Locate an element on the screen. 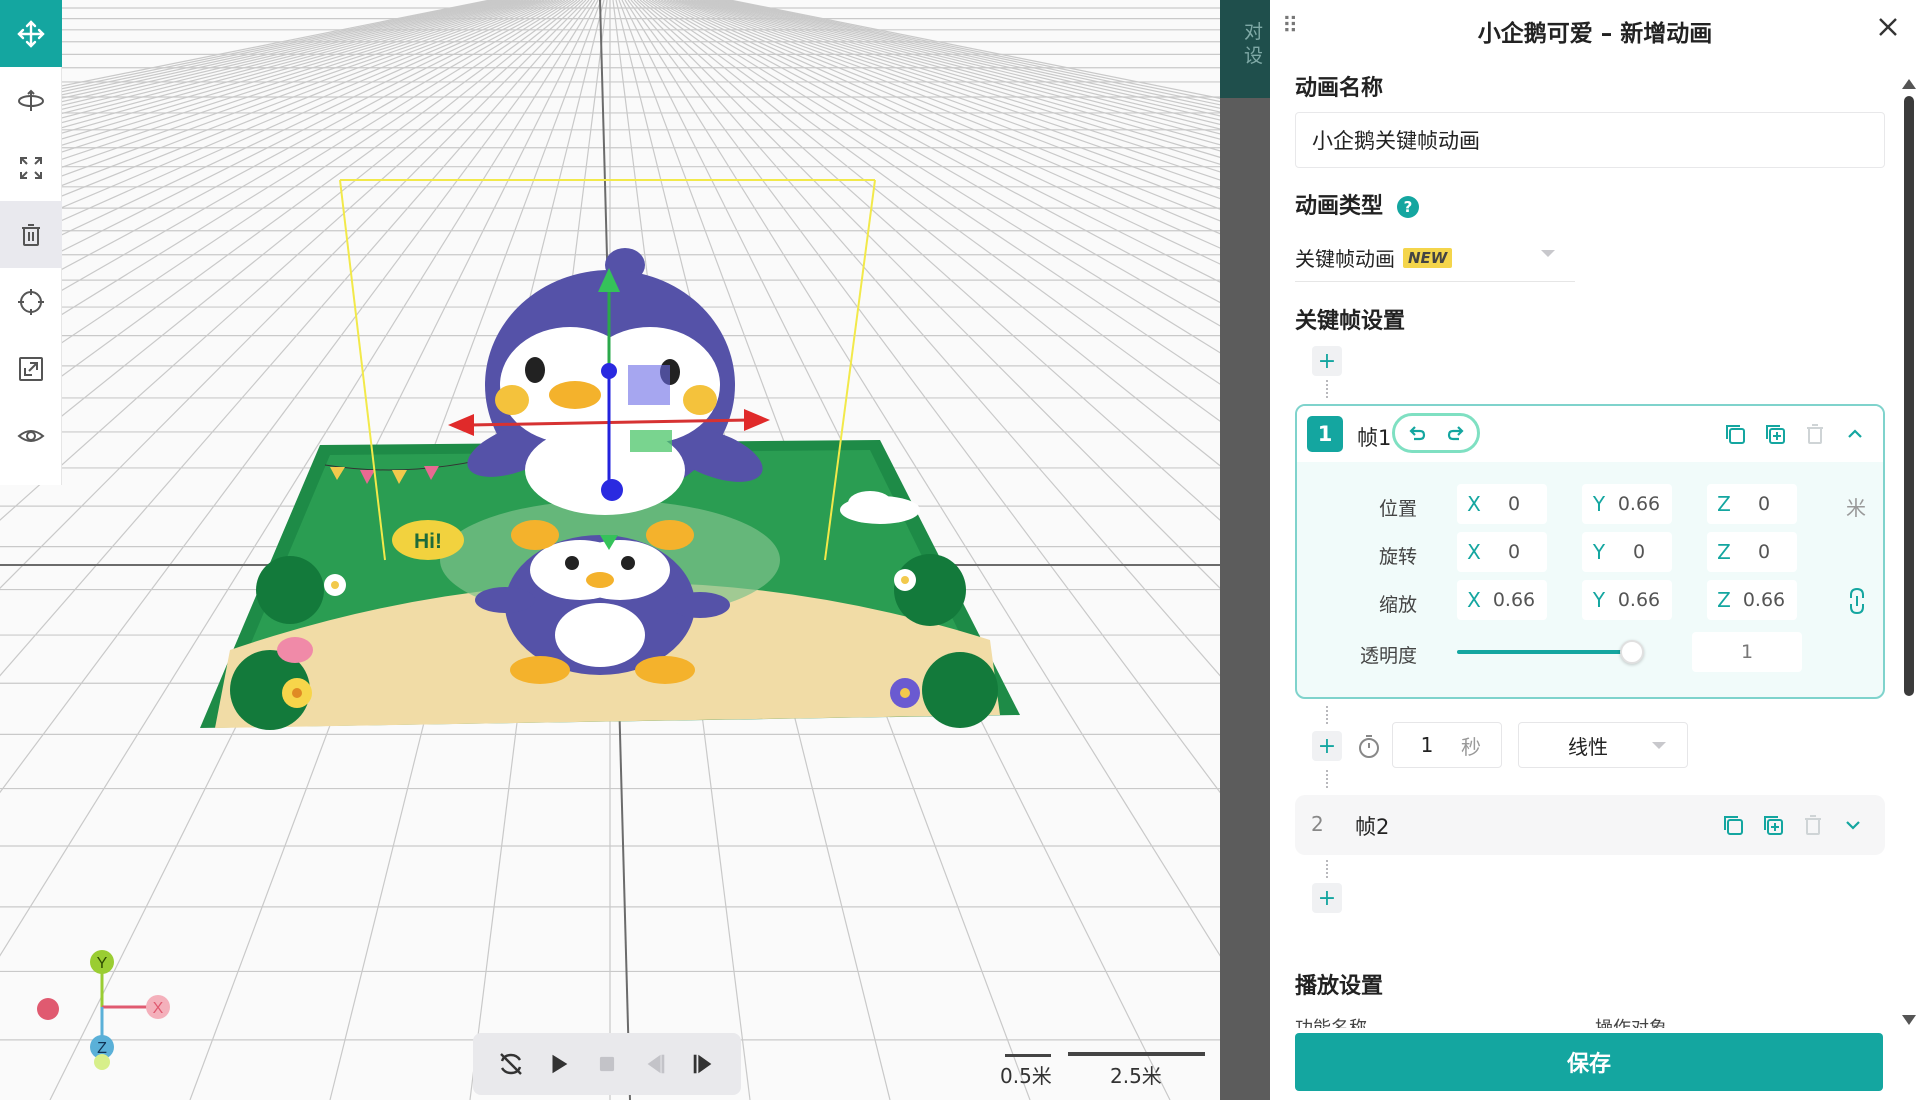  keyframe-section-label: 关键帧设置 is located at coordinates (1350, 321).